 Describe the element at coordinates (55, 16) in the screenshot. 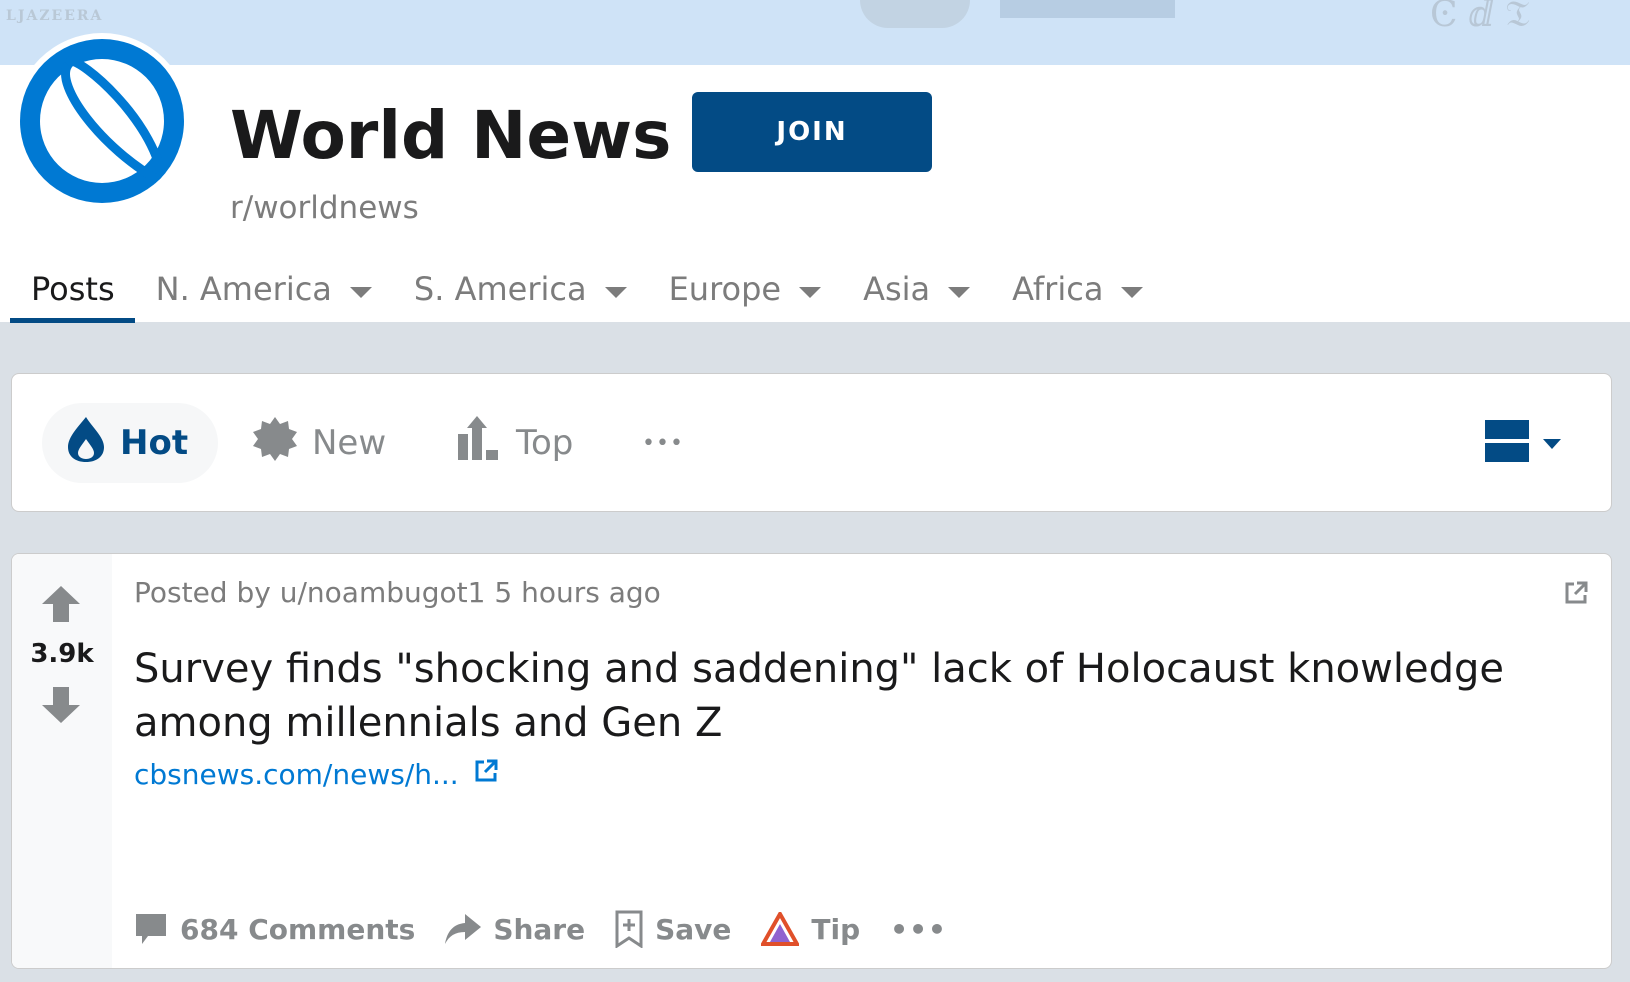

I see `banner-watermark-text: LJAZEERA` at that location.